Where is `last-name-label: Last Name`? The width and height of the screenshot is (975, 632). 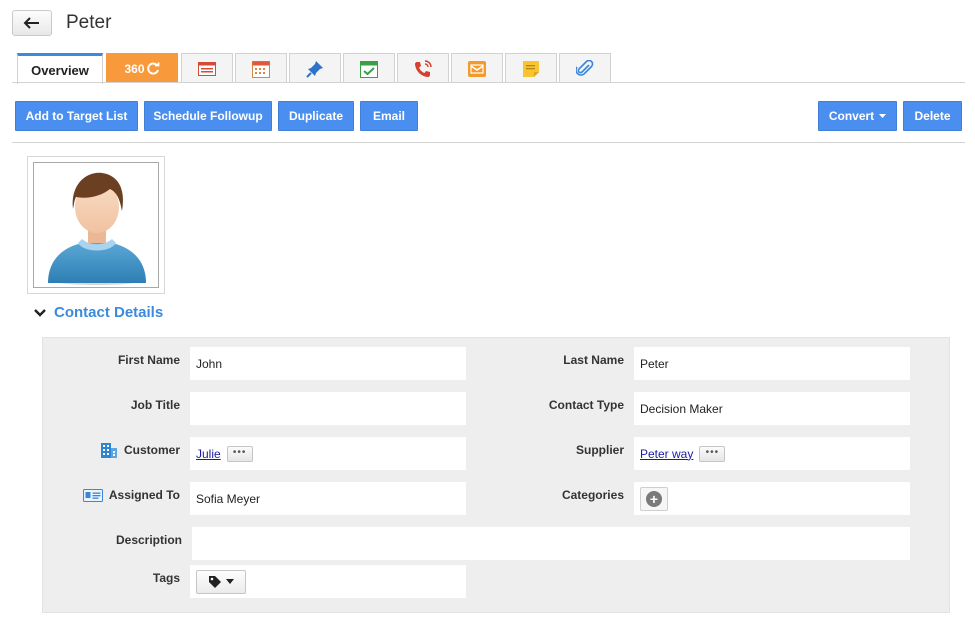 last-name-label: Last Name is located at coordinates (564, 360).